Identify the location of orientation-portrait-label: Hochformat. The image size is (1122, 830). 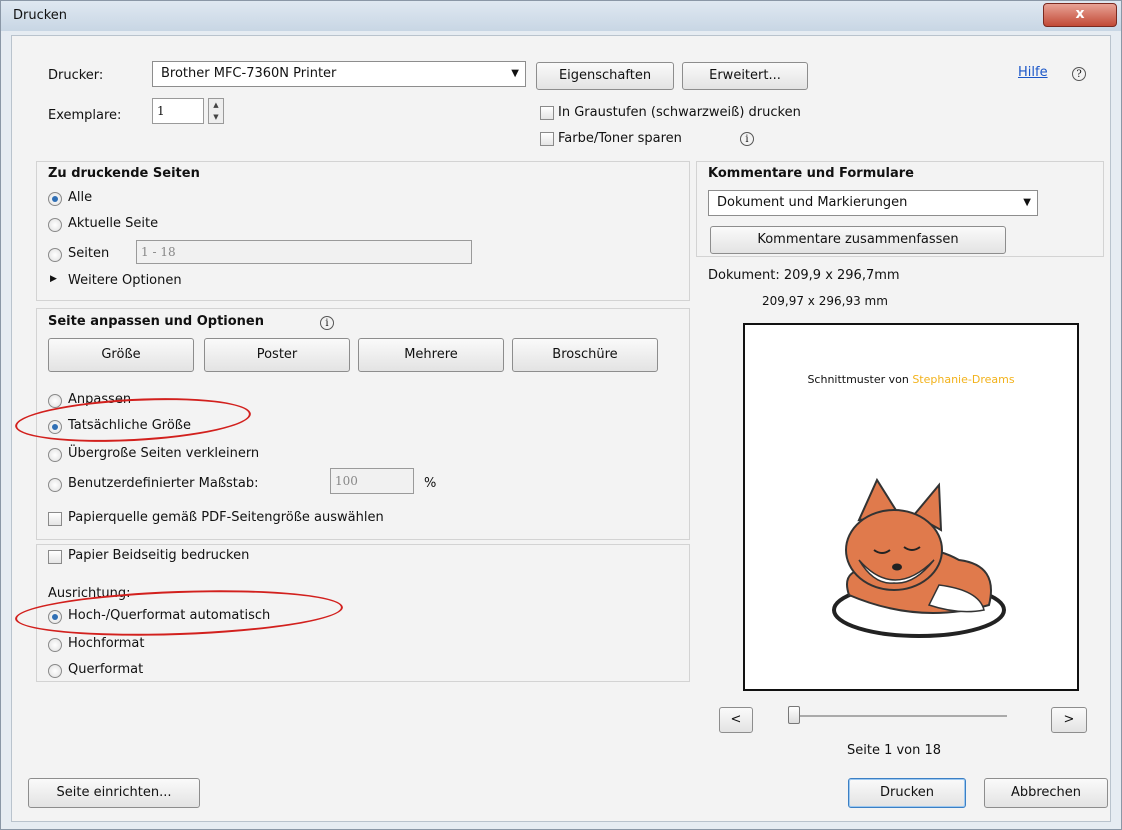
(106, 643).